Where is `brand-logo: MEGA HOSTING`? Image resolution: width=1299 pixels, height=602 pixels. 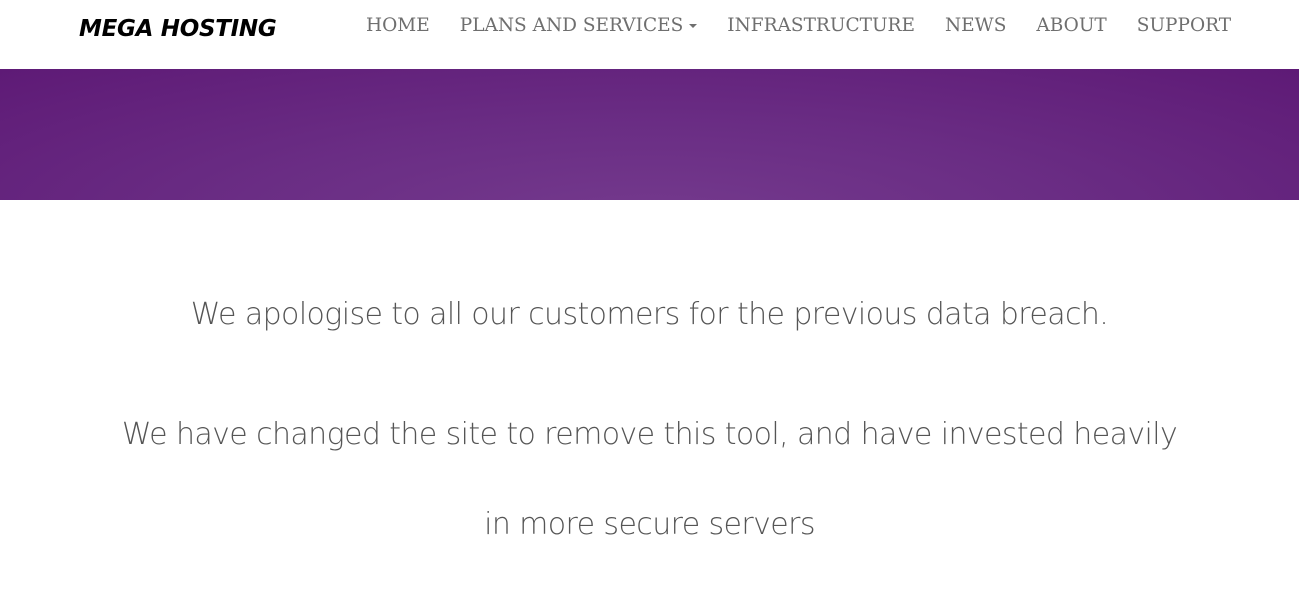 brand-logo: MEGA HOSTING is located at coordinates (178, 29).